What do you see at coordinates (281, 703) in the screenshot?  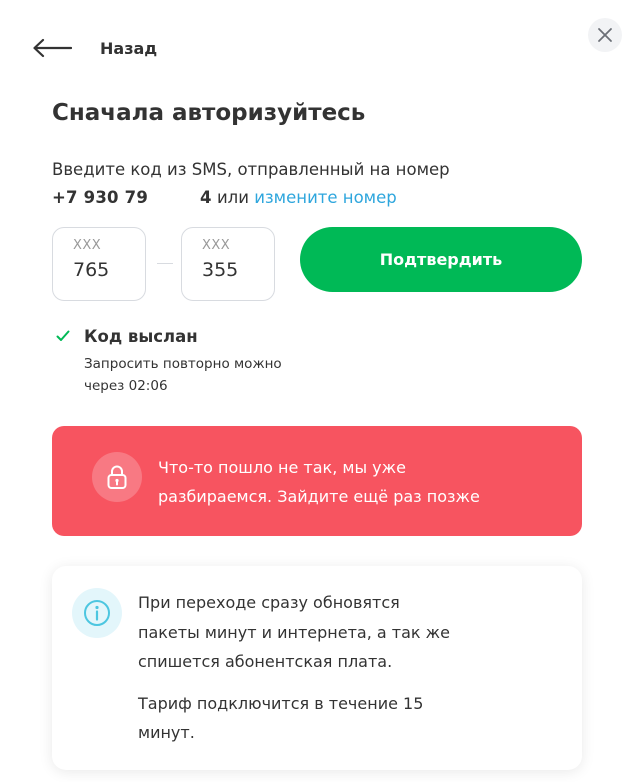 I see `info-p2-line-1: Тариф подключится в течение 15` at bounding box center [281, 703].